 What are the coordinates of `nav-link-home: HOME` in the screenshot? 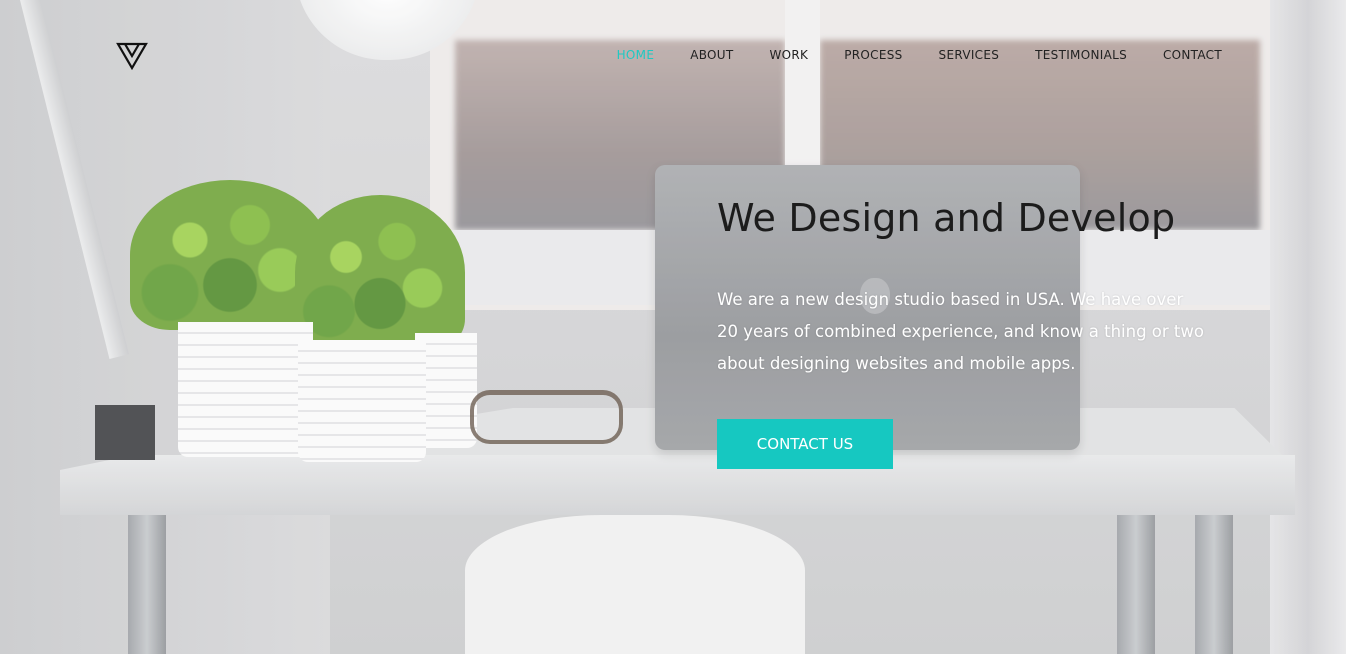 It's located at (636, 55).